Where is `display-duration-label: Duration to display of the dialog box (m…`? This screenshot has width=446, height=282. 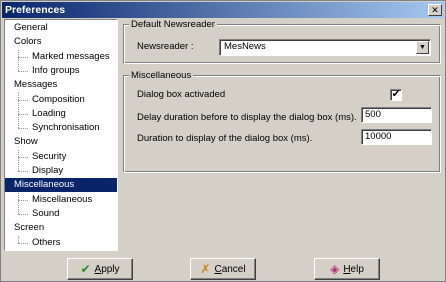 display-duration-label: Duration to display of the dialog box (m… is located at coordinates (225, 138).